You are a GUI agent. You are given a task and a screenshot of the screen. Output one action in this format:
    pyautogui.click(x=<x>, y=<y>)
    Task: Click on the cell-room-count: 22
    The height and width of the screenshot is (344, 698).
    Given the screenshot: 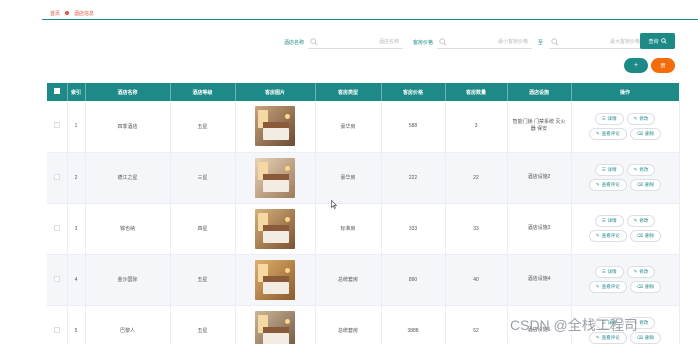 What is the action you would take?
    pyautogui.click(x=476, y=178)
    